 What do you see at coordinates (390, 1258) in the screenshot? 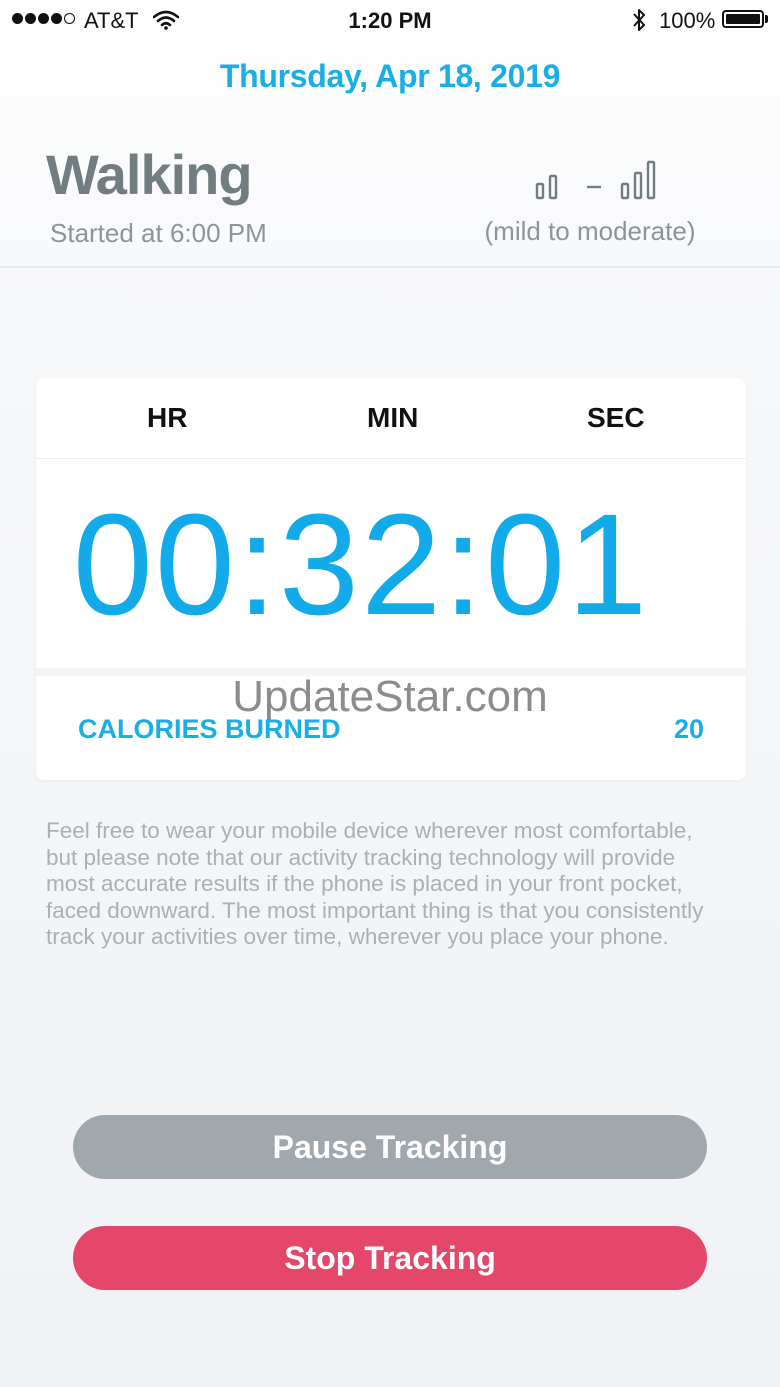
I see `stop-tracking-button: Stop Tracking` at bounding box center [390, 1258].